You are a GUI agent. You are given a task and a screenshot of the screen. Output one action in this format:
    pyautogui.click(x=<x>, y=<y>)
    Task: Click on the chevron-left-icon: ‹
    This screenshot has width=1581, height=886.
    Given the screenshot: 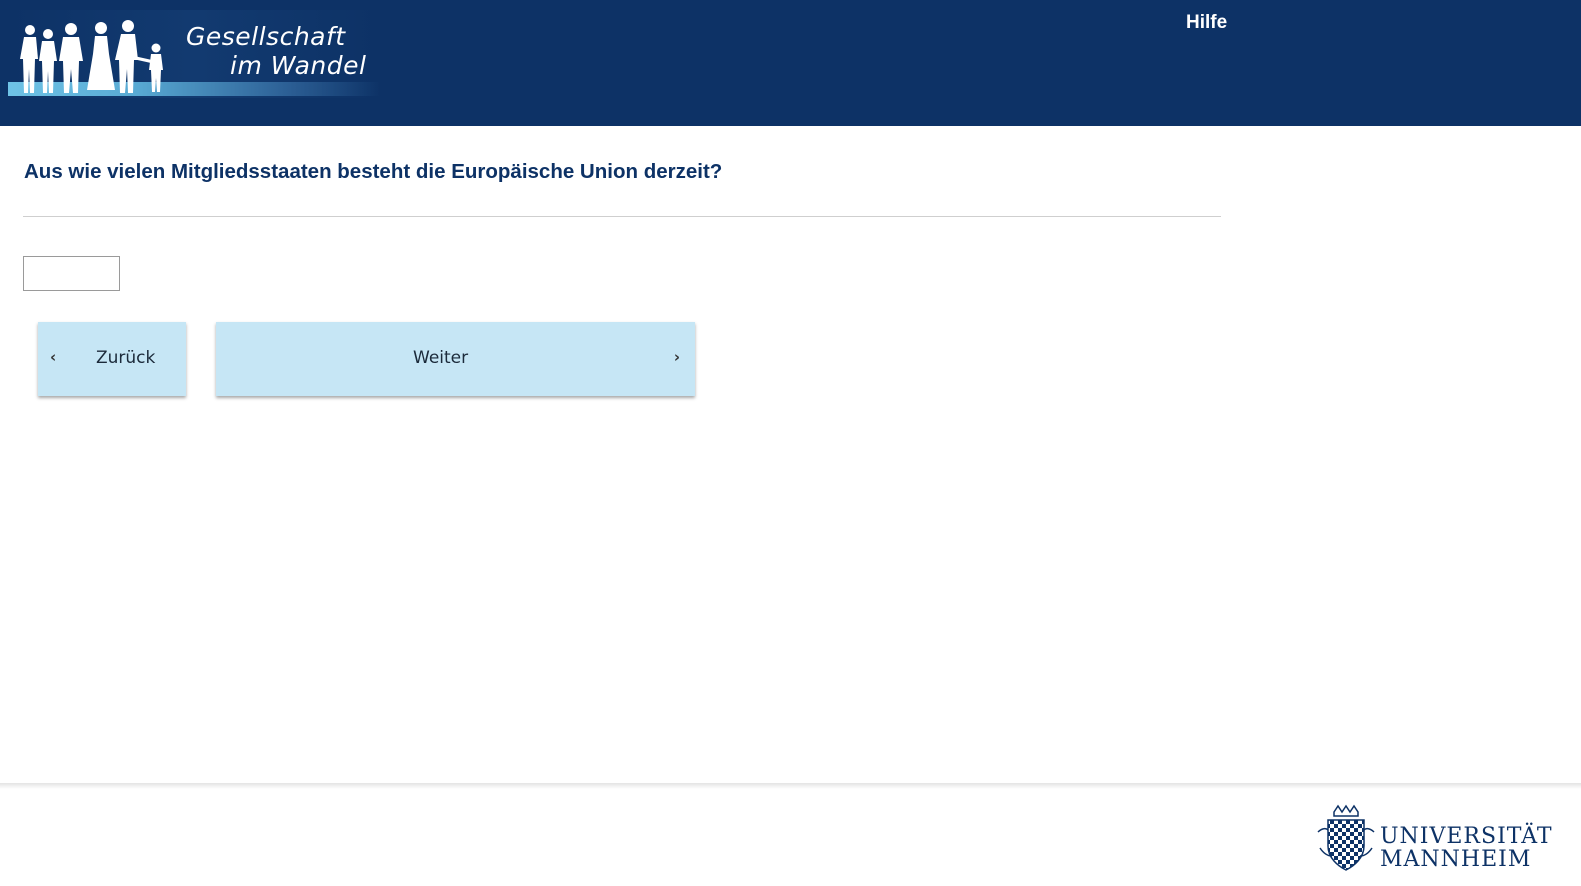 What is the action you would take?
    pyautogui.click(x=53, y=357)
    